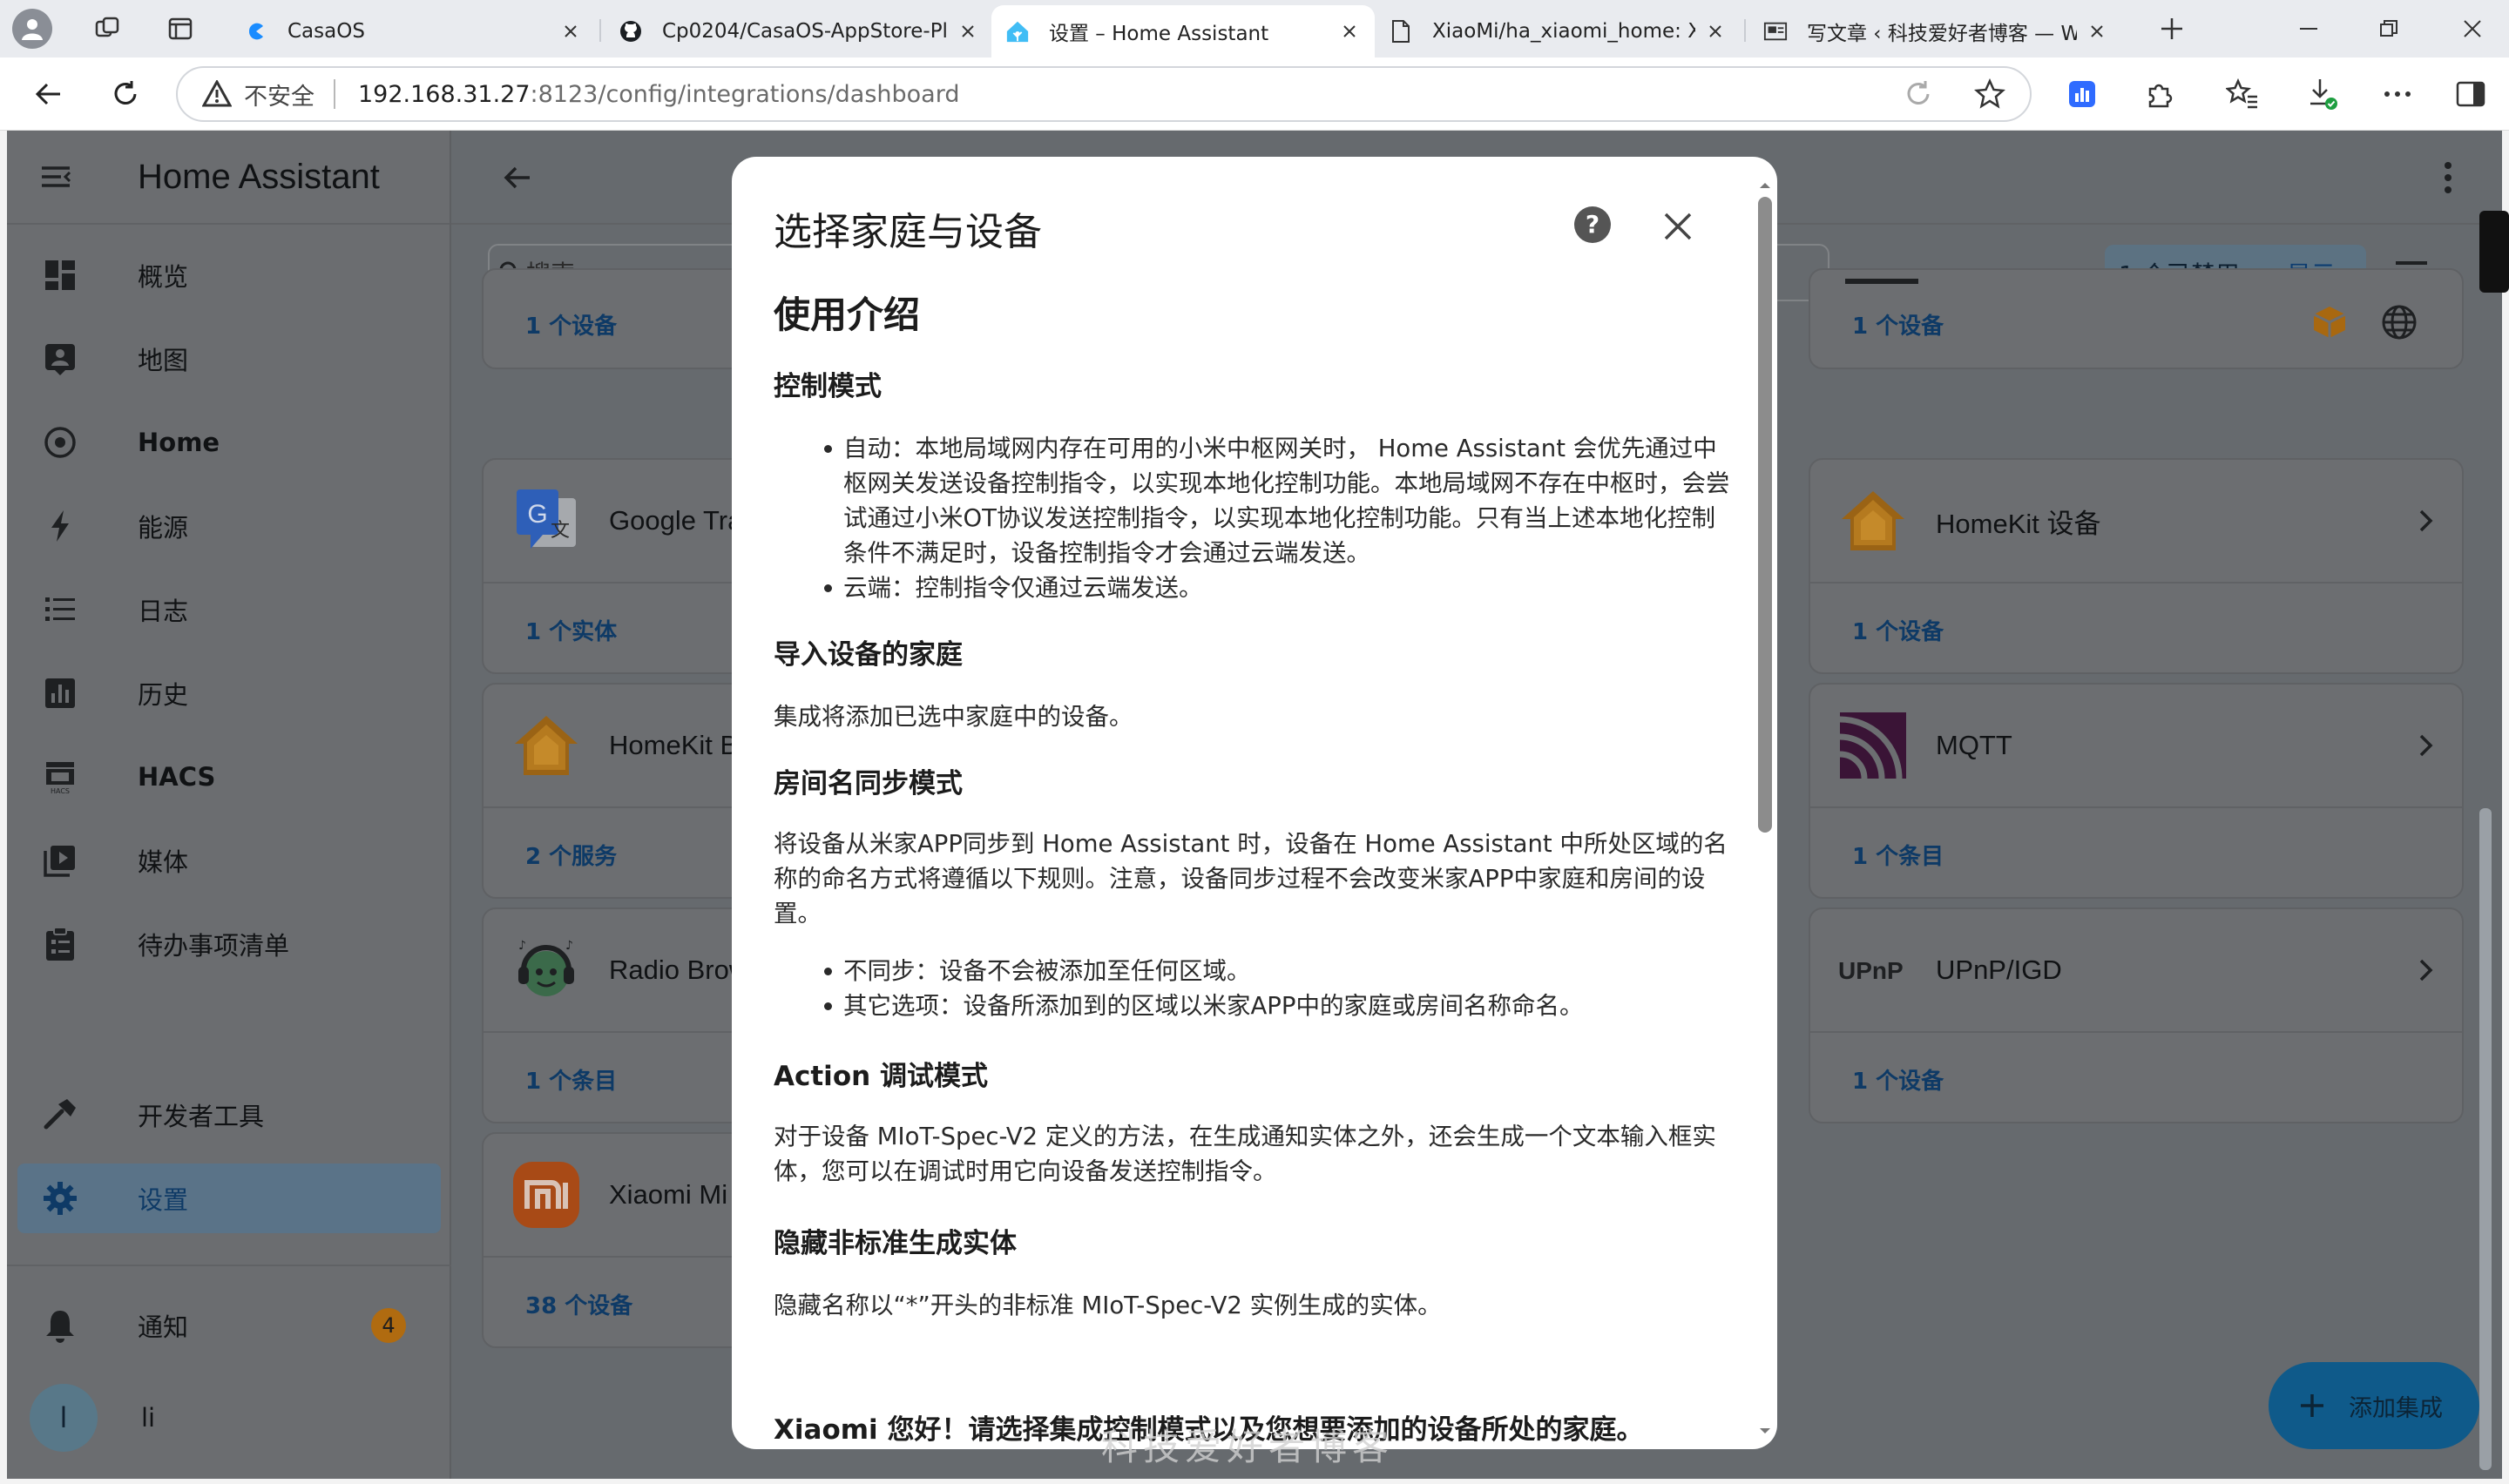 The height and width of the screenshot is (1484, 2509). Describe the element at coordinates (2494, 252) in the screenshot. I see `screen-edge-widget` at that location.